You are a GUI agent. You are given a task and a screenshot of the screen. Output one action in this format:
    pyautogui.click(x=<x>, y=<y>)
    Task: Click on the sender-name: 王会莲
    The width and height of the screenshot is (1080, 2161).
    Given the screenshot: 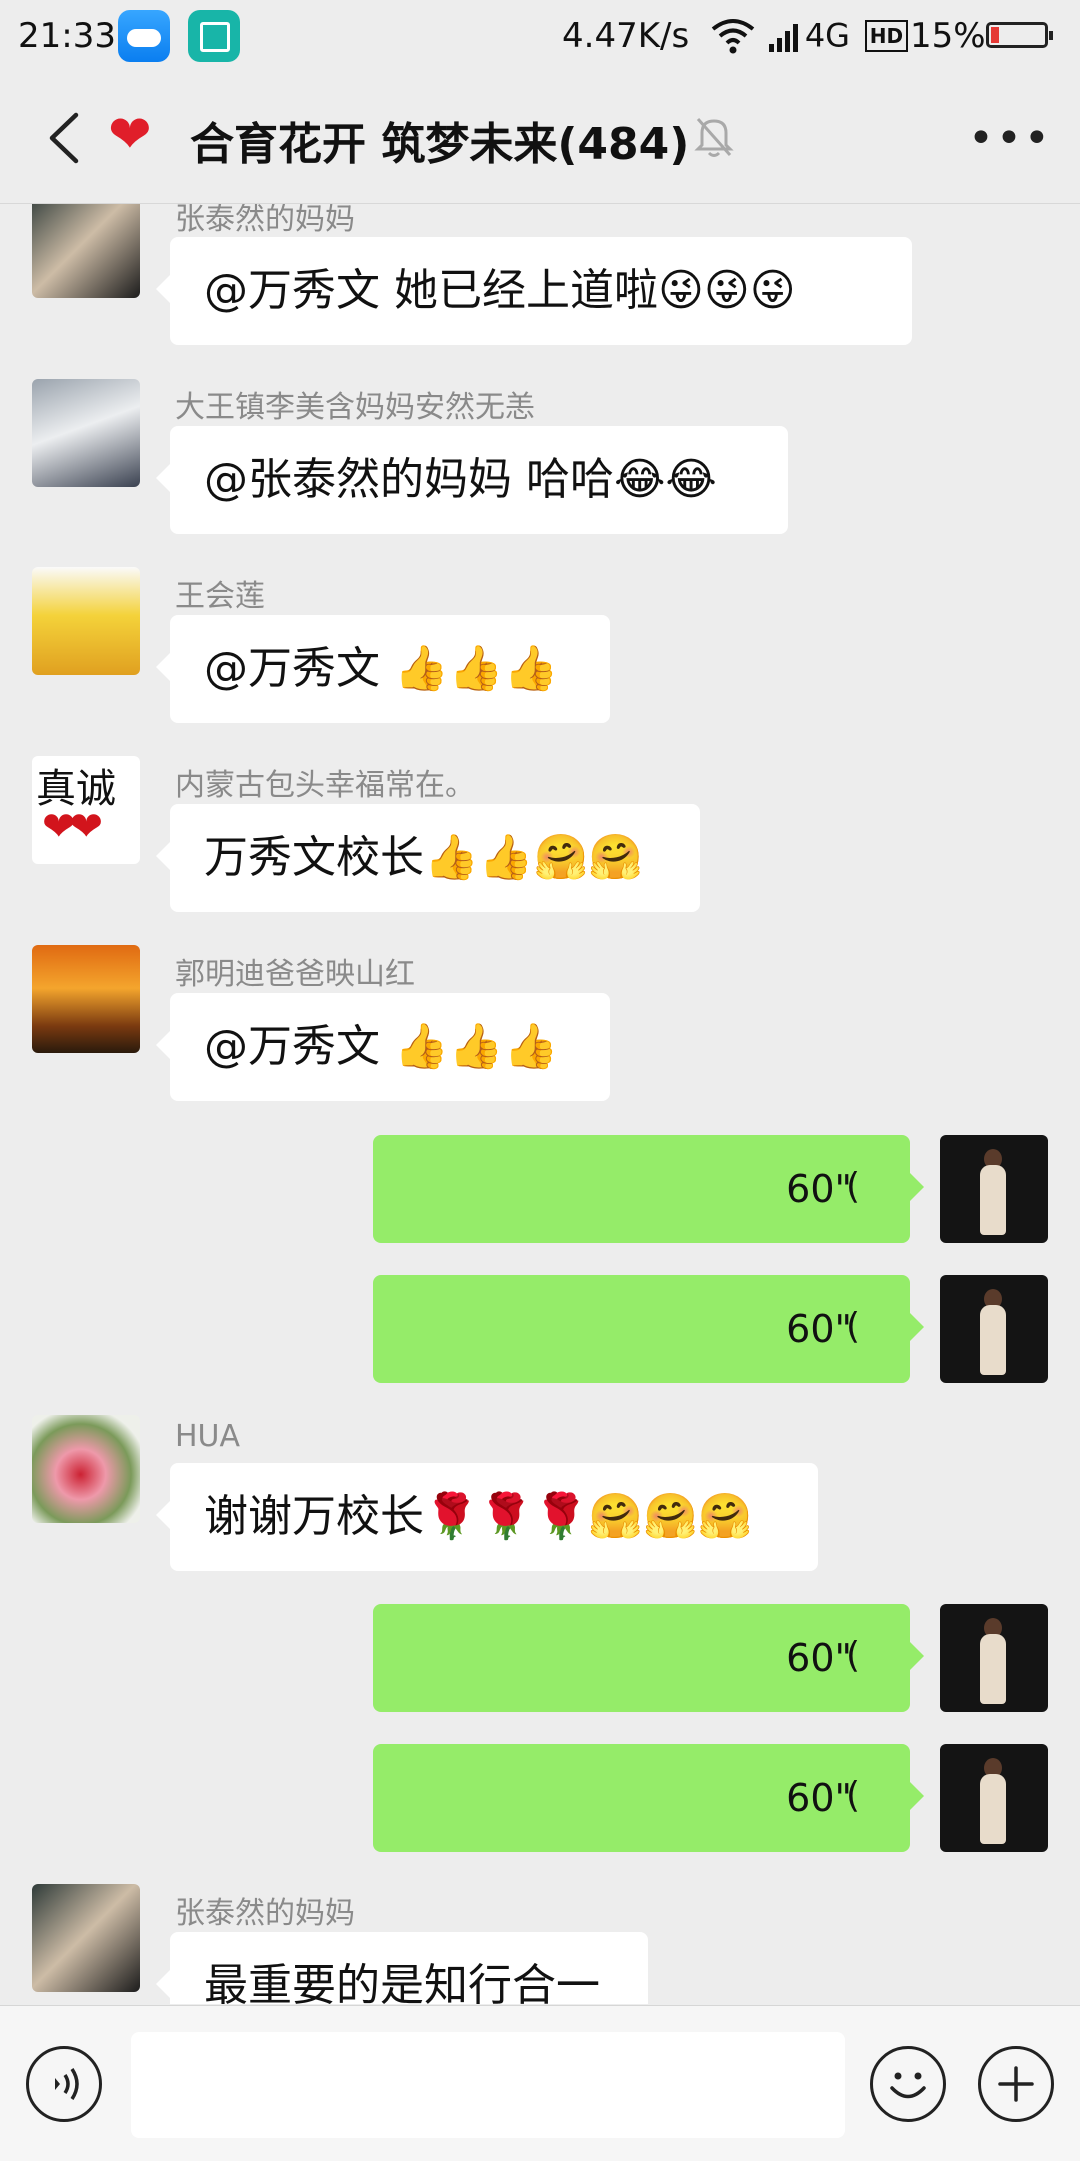 What is the action you would take?
    pyautogui.click(x=220, y=596)
    